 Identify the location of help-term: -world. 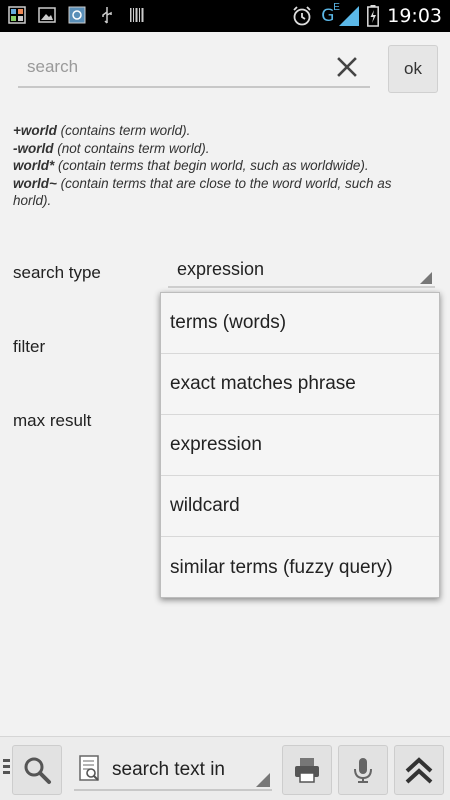
(33, 148).